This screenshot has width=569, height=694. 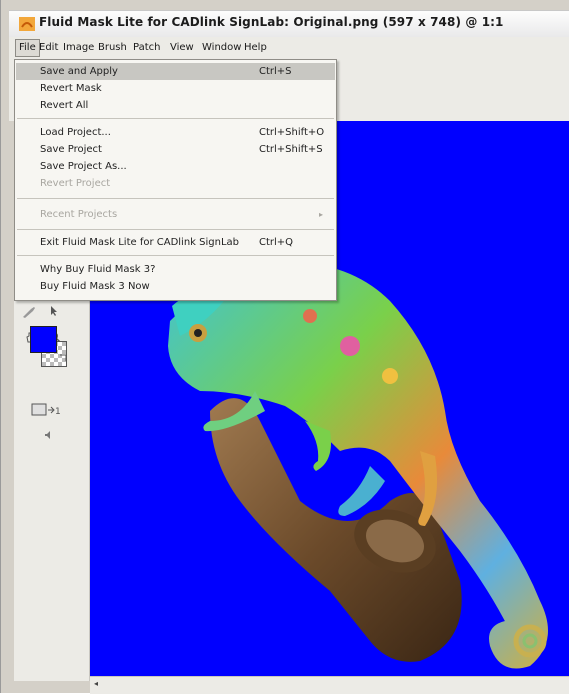 I want to click on brush-icon, so click(x=29, y=313).